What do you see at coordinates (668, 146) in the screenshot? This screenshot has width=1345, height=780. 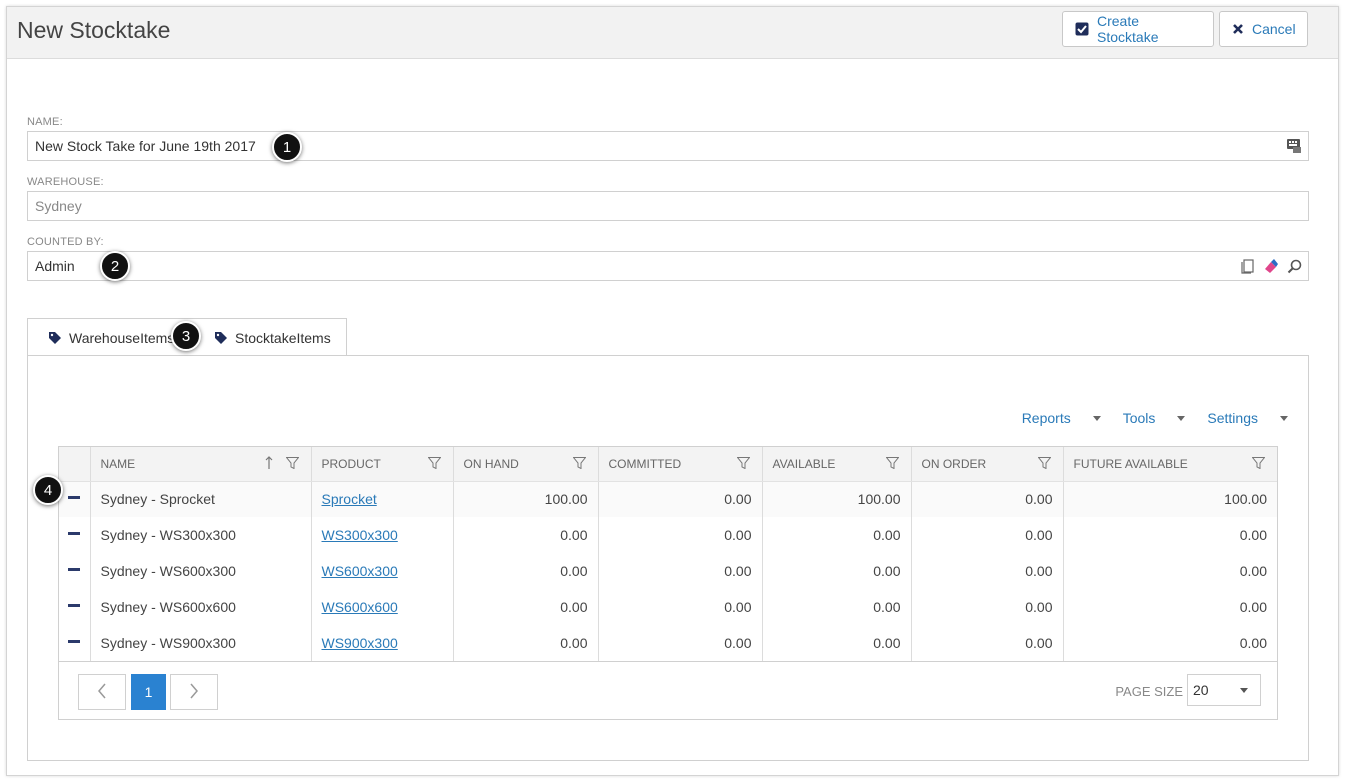 I see `name-field: New Stock Take for June 19th 2017` at bounding box center [668, 146].